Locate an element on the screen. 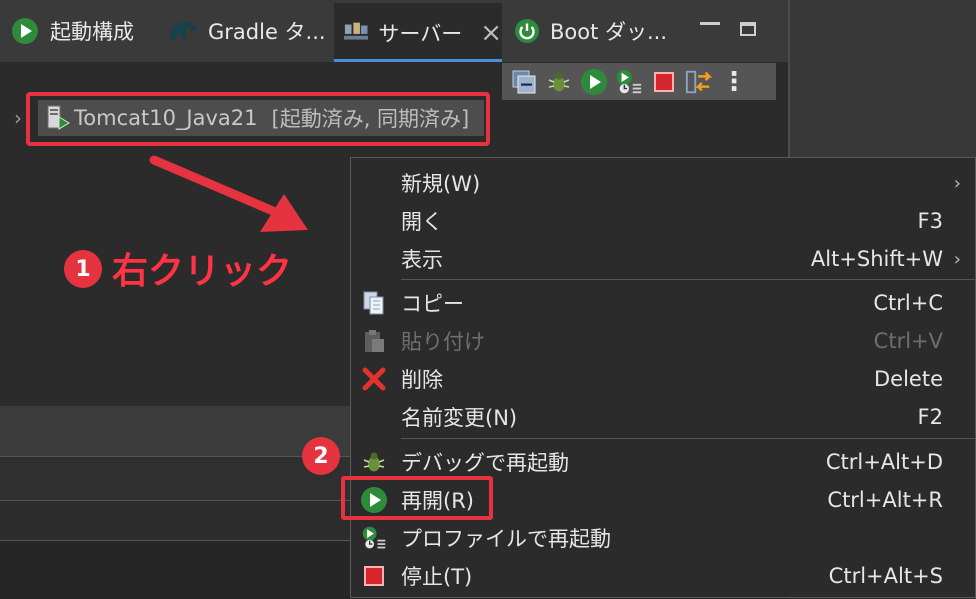 The height and width of the screenshot is (599, 976). expand-chevron-icon: › is located at coordinates (18, 118).